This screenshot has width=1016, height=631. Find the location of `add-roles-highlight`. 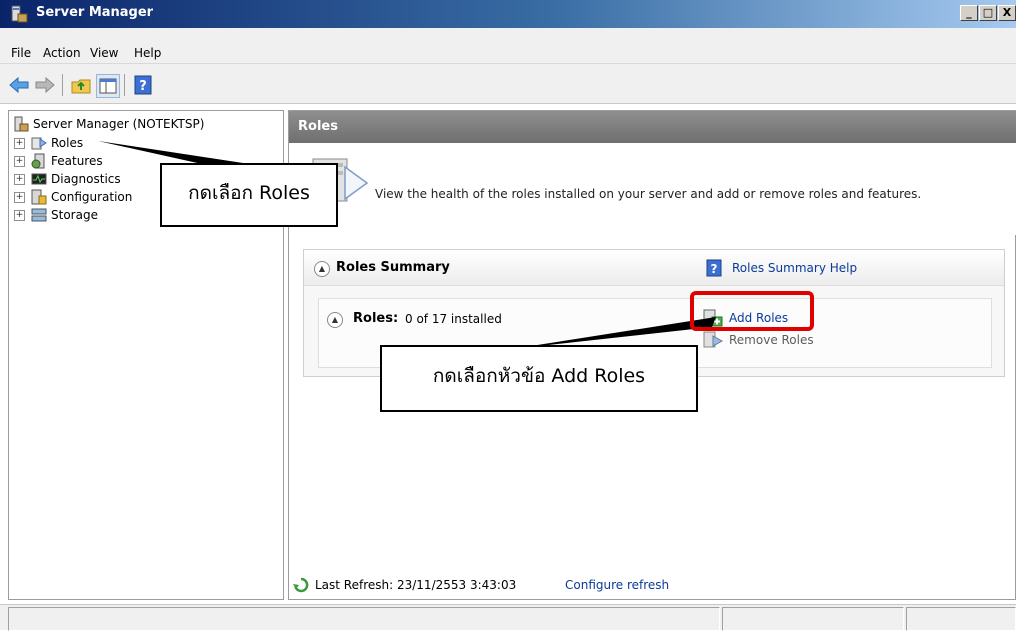

add-roles-highlight is located at coordinates (752, 311).